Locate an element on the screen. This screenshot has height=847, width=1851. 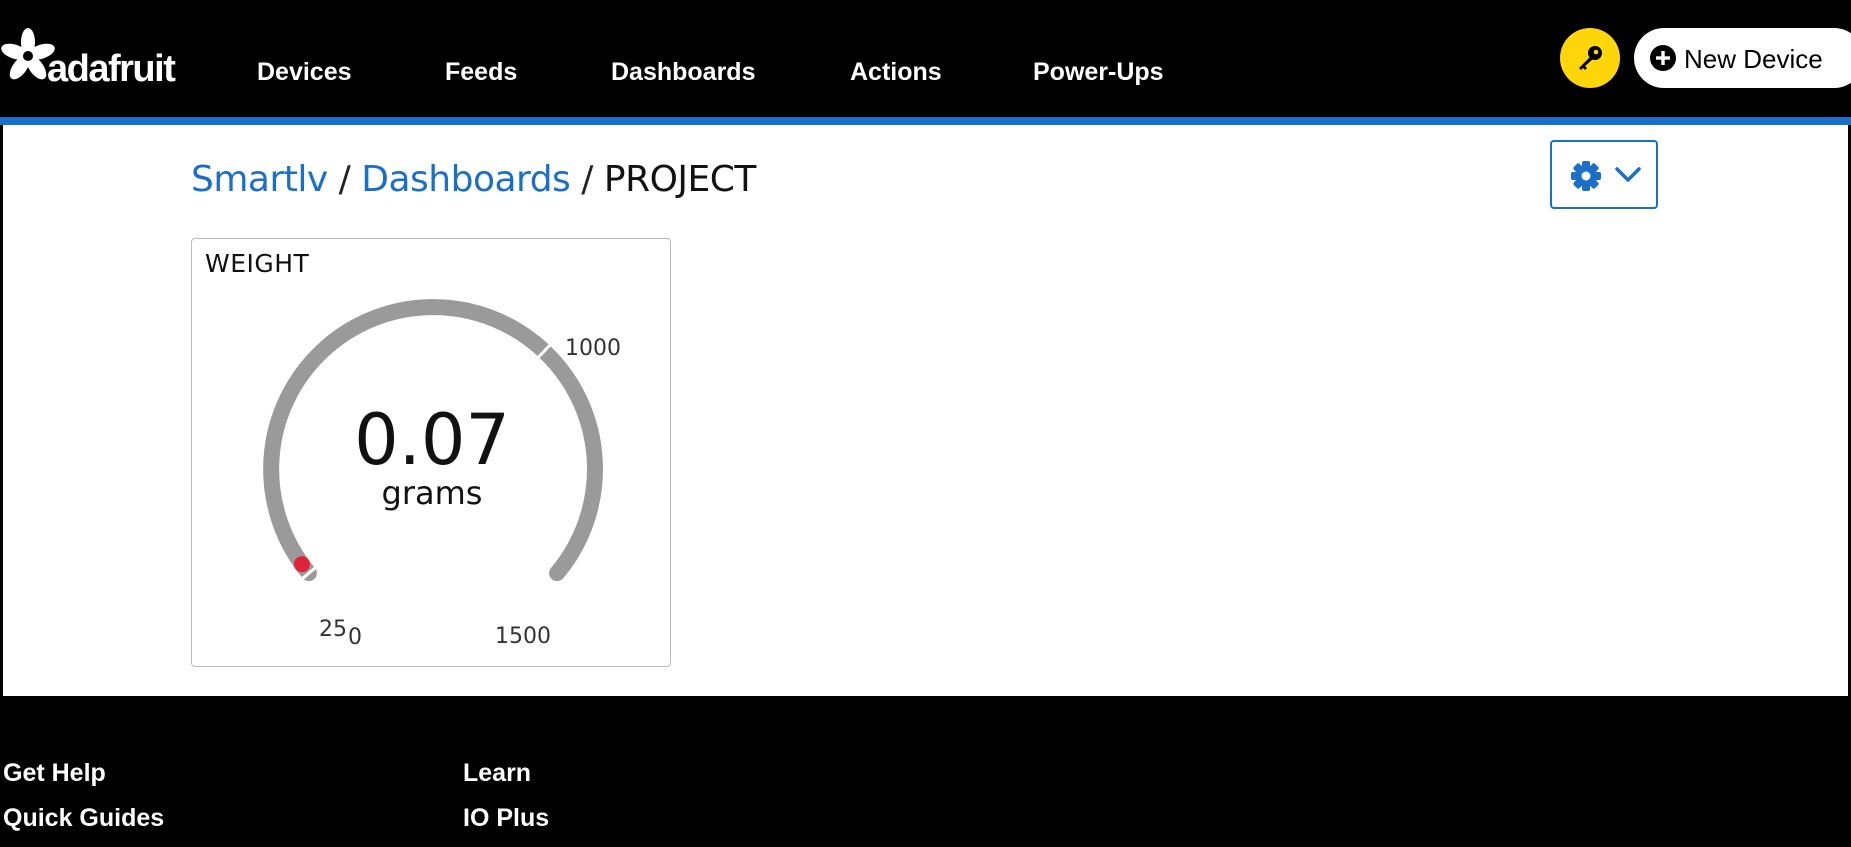
dashboard-settings-dropdown is located at coordinates (1604, 174).